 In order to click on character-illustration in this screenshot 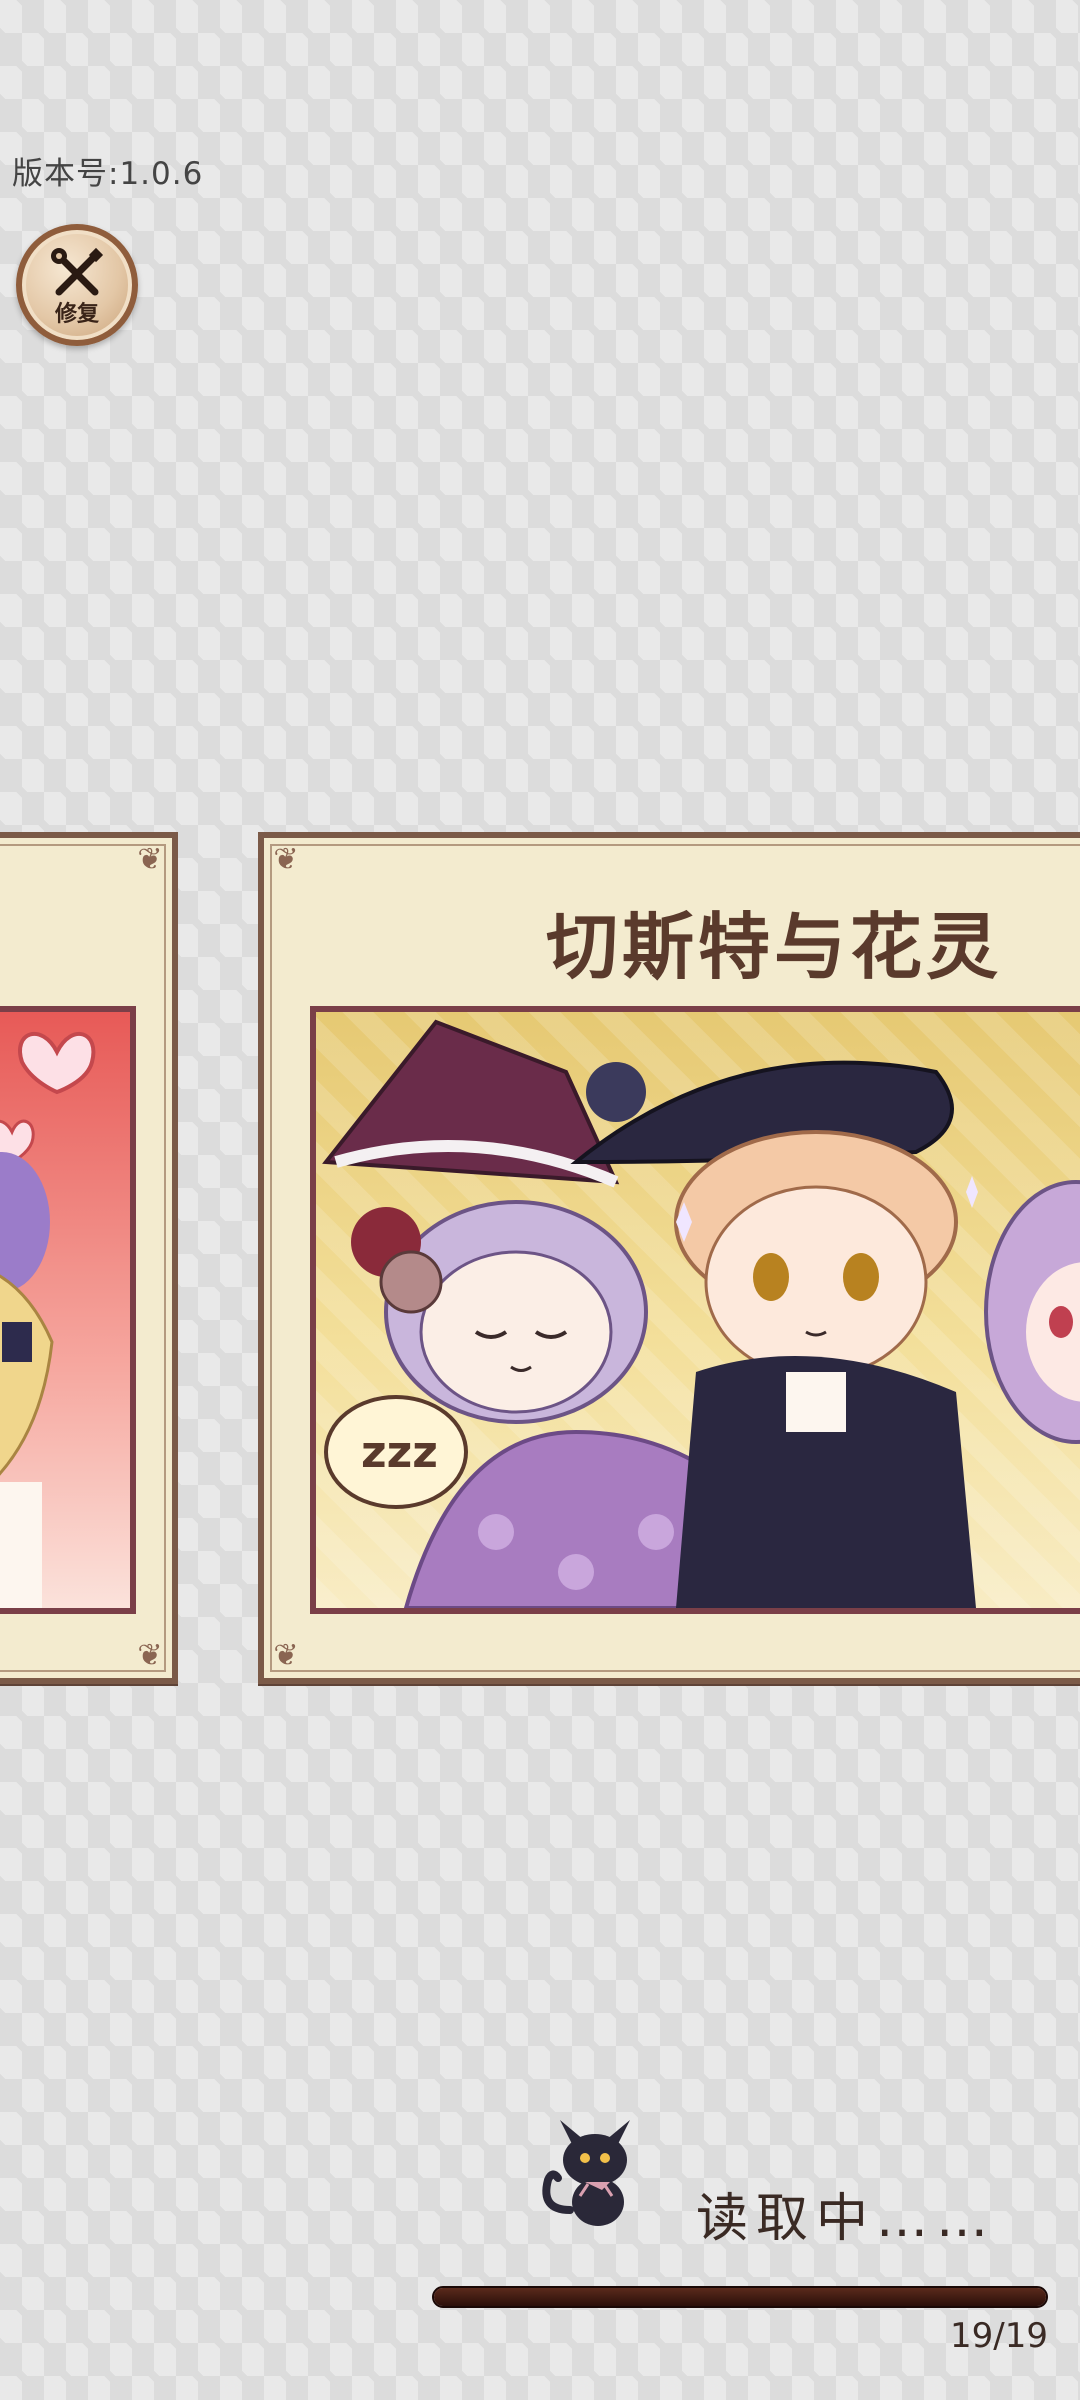, I will do `click(48, 1319)`.